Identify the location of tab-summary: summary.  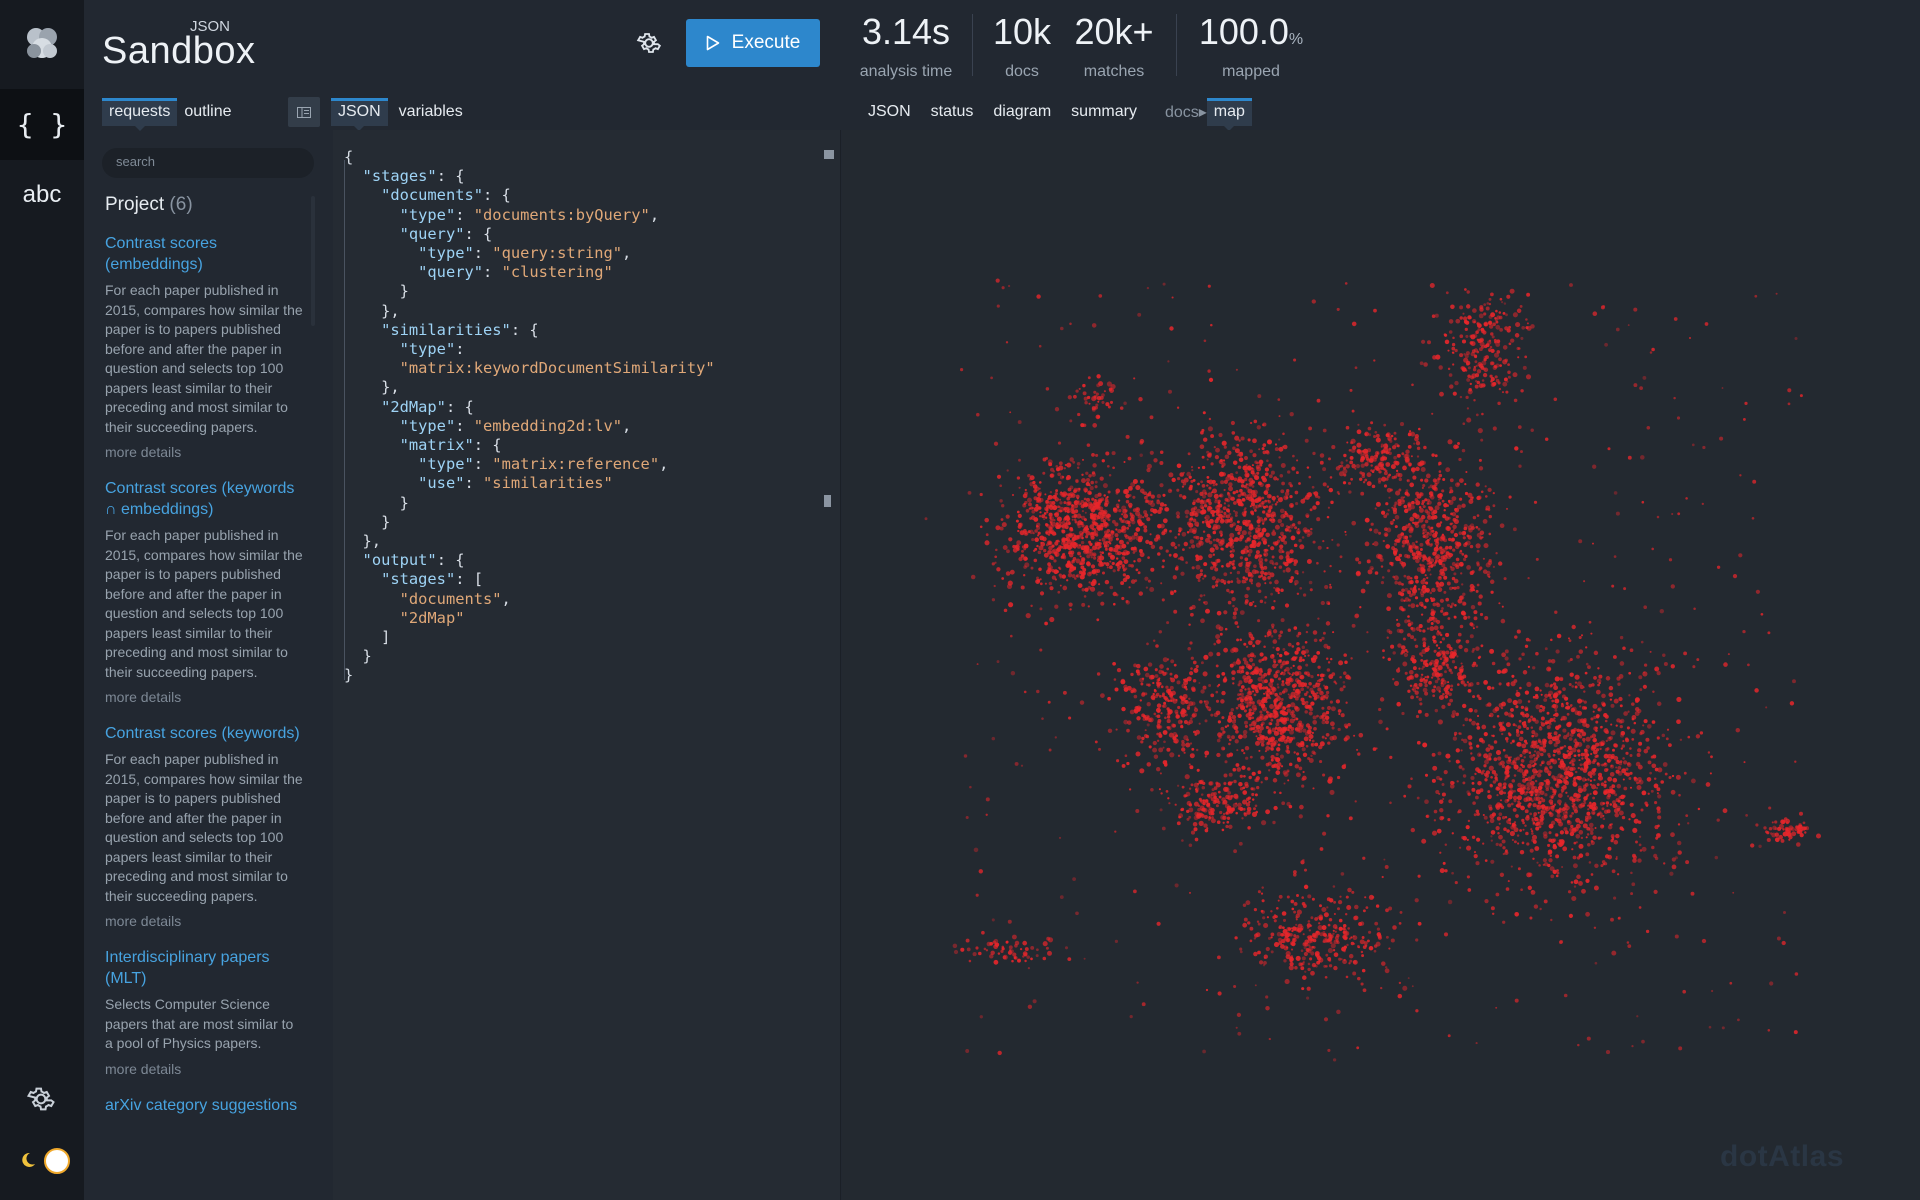
(1104, 112).